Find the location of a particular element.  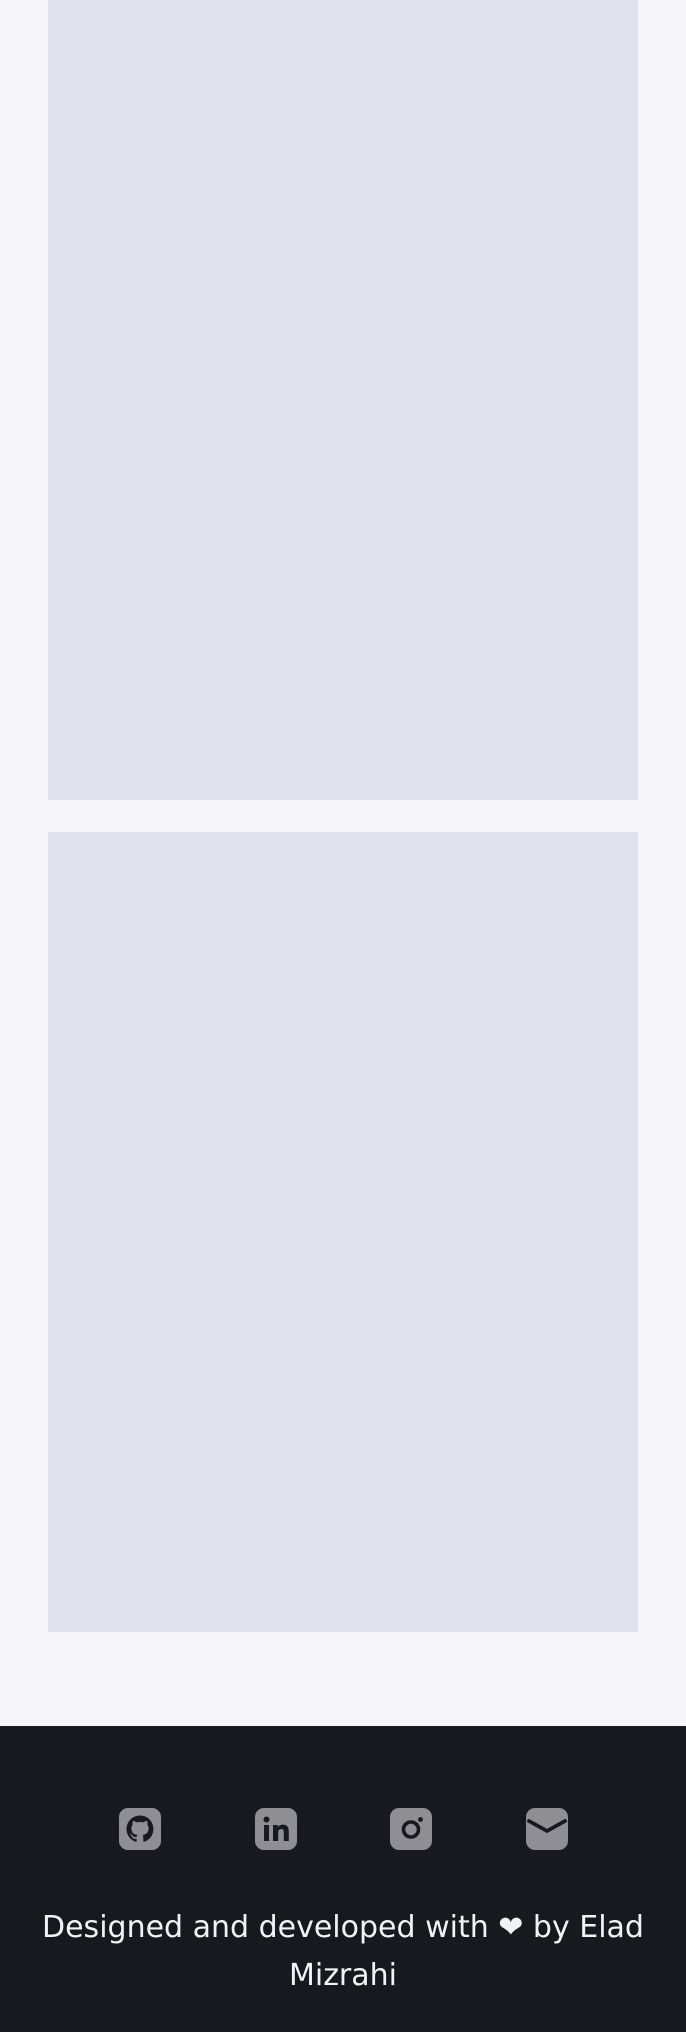

email-link is located at coordinates (547, 1829).